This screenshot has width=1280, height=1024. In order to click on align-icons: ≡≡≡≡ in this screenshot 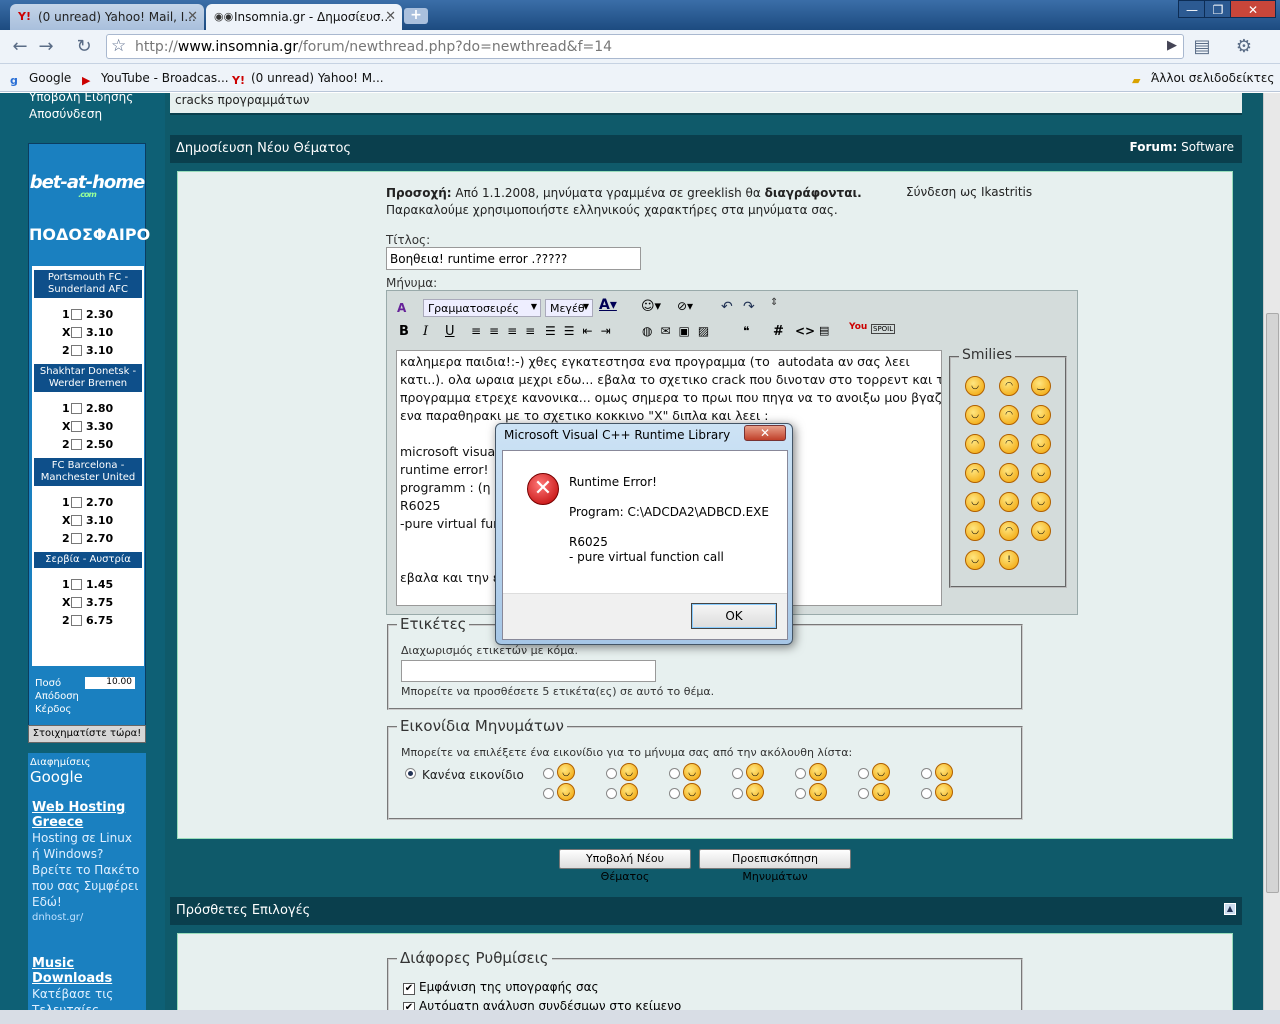, I will do `click(507, 331)`.